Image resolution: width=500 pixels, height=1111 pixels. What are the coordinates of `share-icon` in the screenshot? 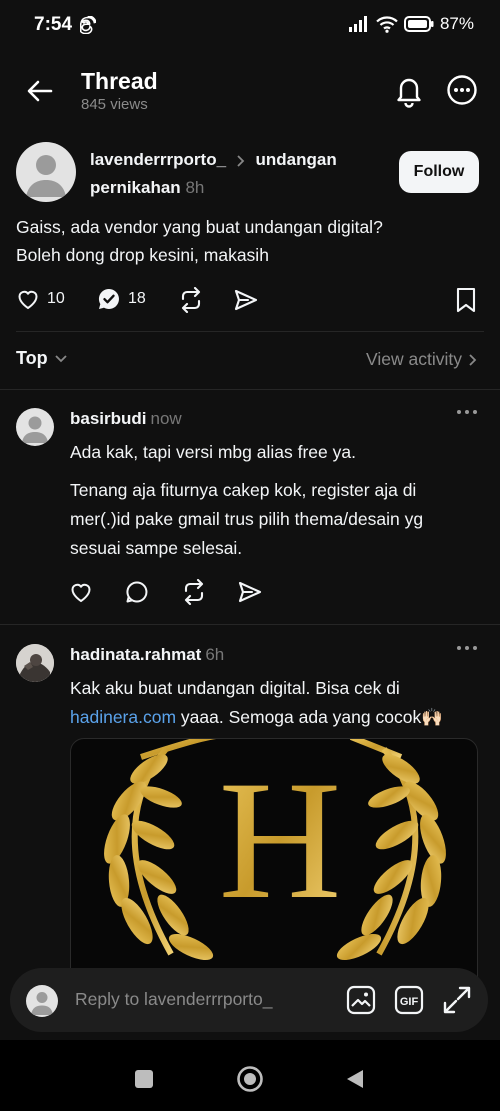 It's located at (246, 300).